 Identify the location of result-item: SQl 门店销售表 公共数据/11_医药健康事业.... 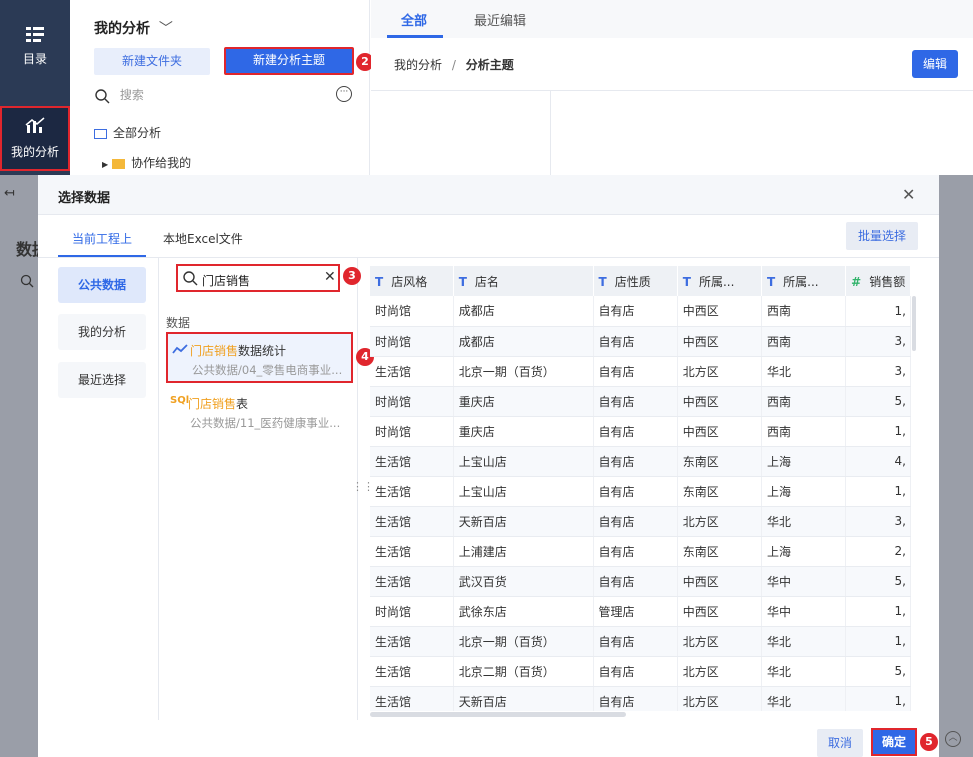
(259, 412).